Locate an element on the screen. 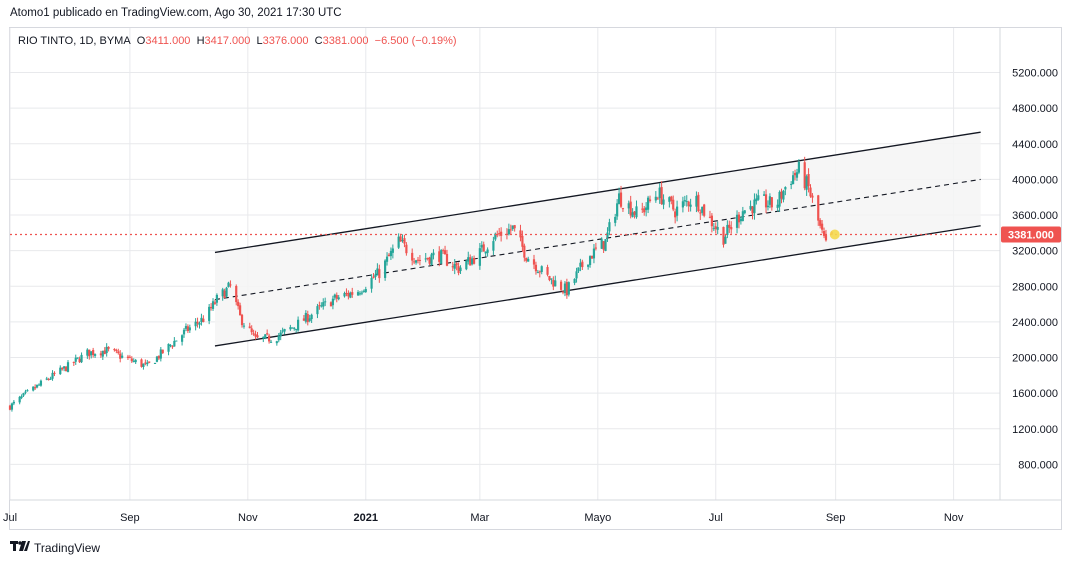 The width and height of the screenshot is (1079, 566). x-axis-ticks: Jul Sep Nov 2021 Mar Mayo Jul Sep Nov is located at coordinates (532, 511).